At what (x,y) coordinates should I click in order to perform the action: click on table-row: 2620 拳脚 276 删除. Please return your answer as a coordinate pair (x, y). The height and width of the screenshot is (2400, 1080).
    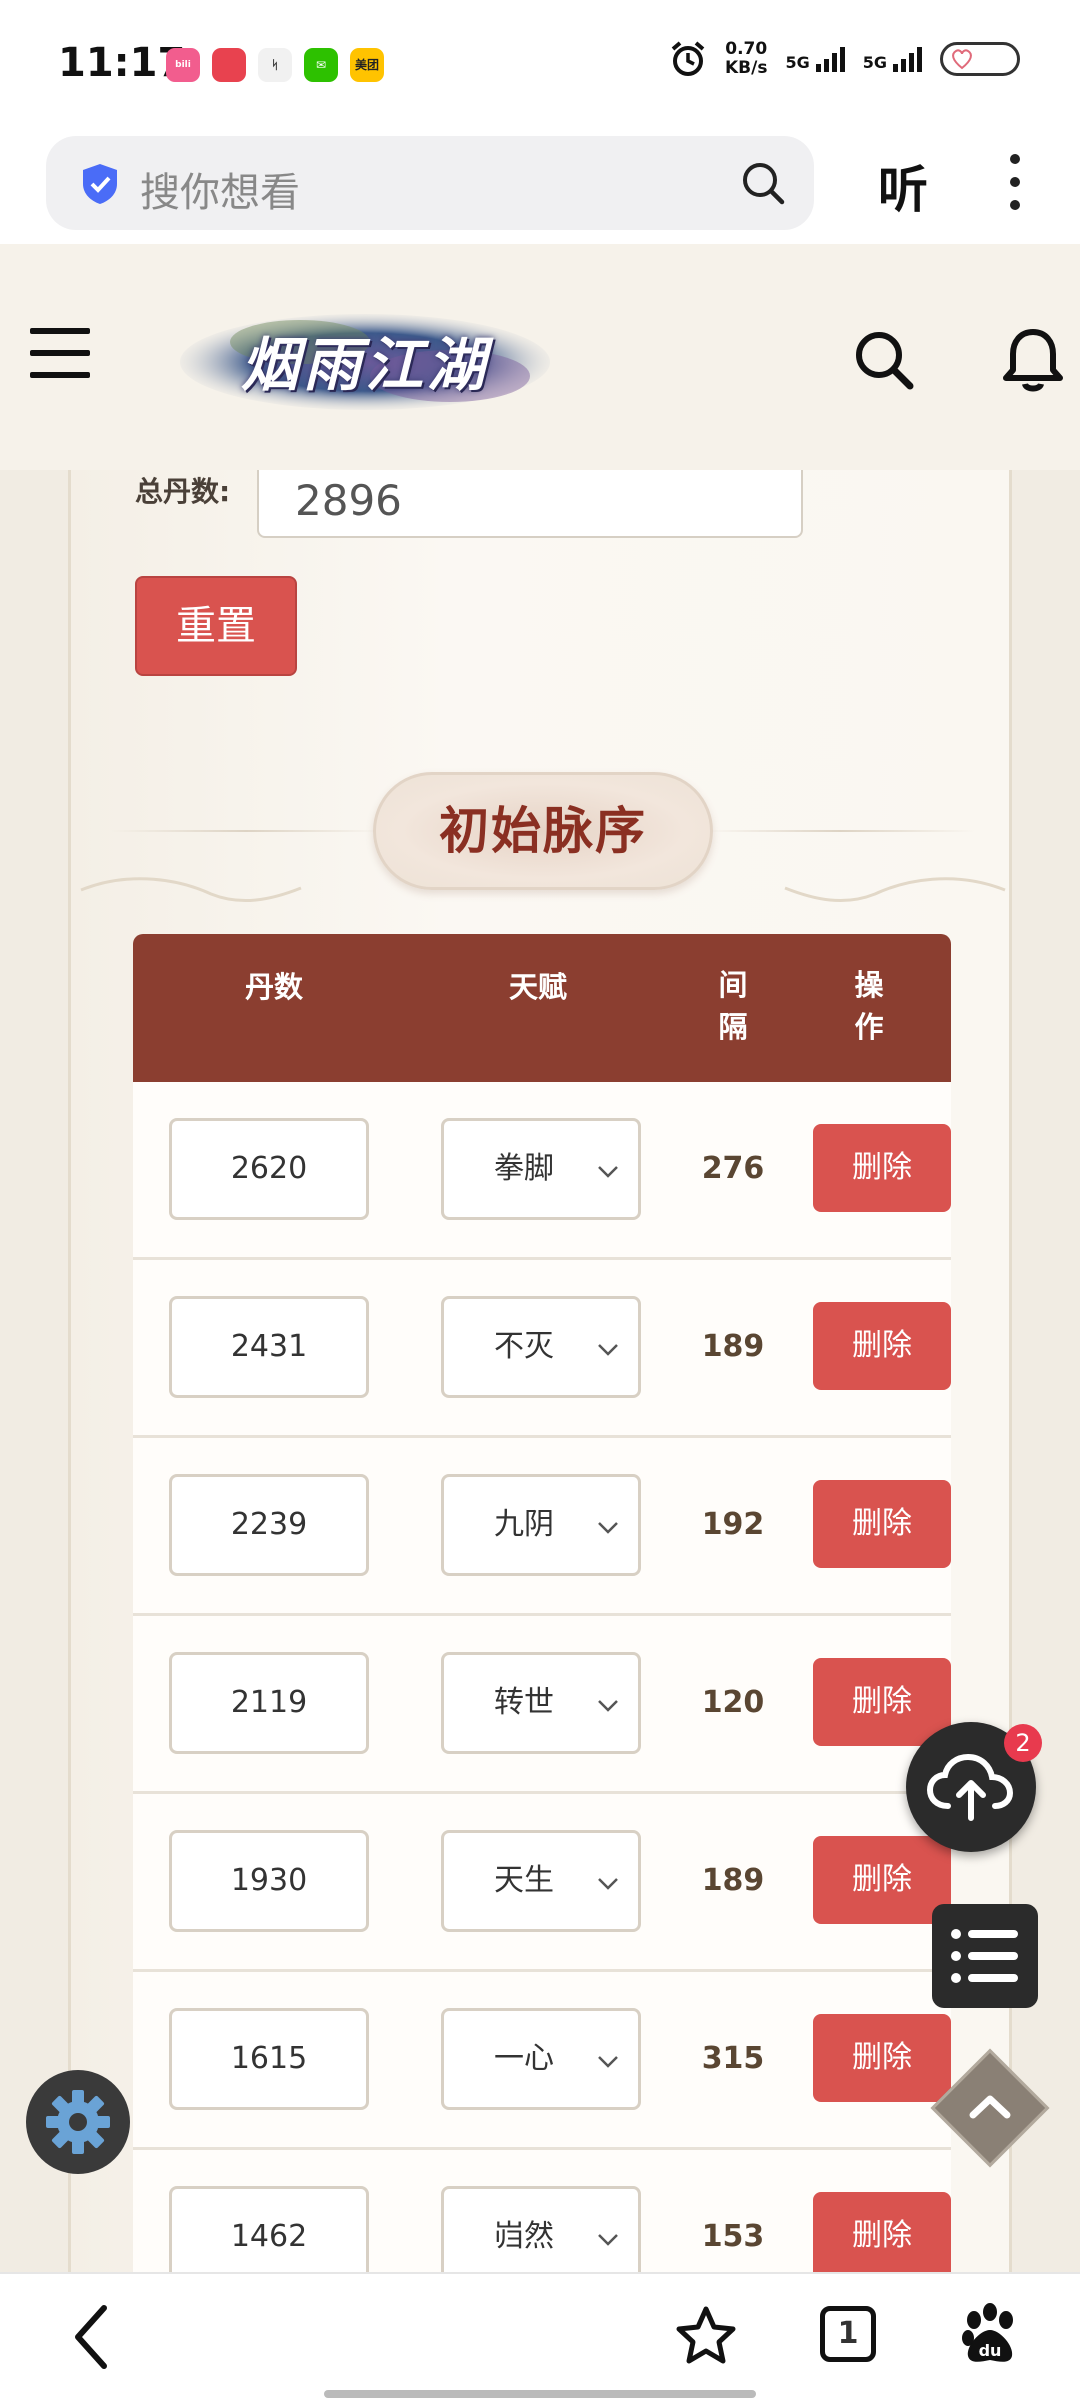
    Looking at the image, I should click on (542, 1171).